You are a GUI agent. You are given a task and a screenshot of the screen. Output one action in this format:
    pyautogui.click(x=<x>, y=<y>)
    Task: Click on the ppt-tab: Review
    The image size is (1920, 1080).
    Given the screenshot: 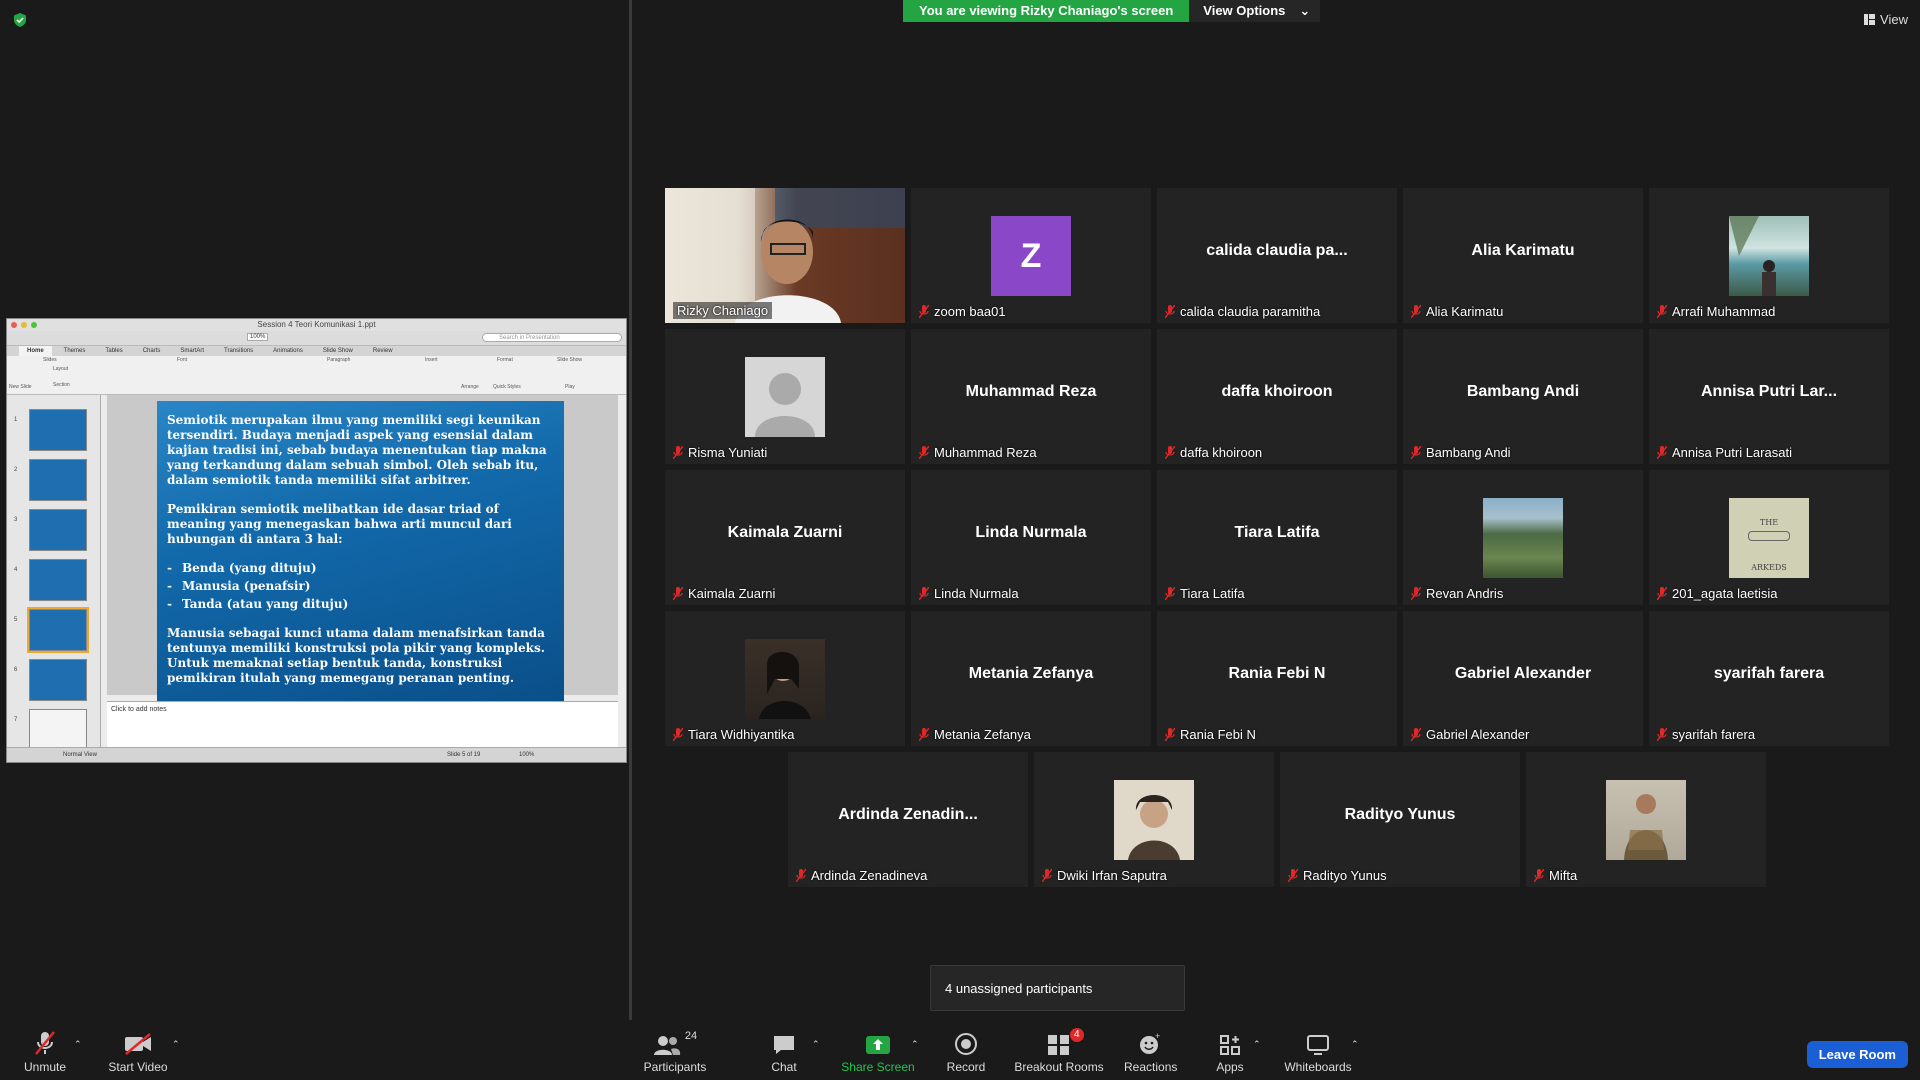 What is the action you would take?
    pyautogui.click(x=383, y=351)
    